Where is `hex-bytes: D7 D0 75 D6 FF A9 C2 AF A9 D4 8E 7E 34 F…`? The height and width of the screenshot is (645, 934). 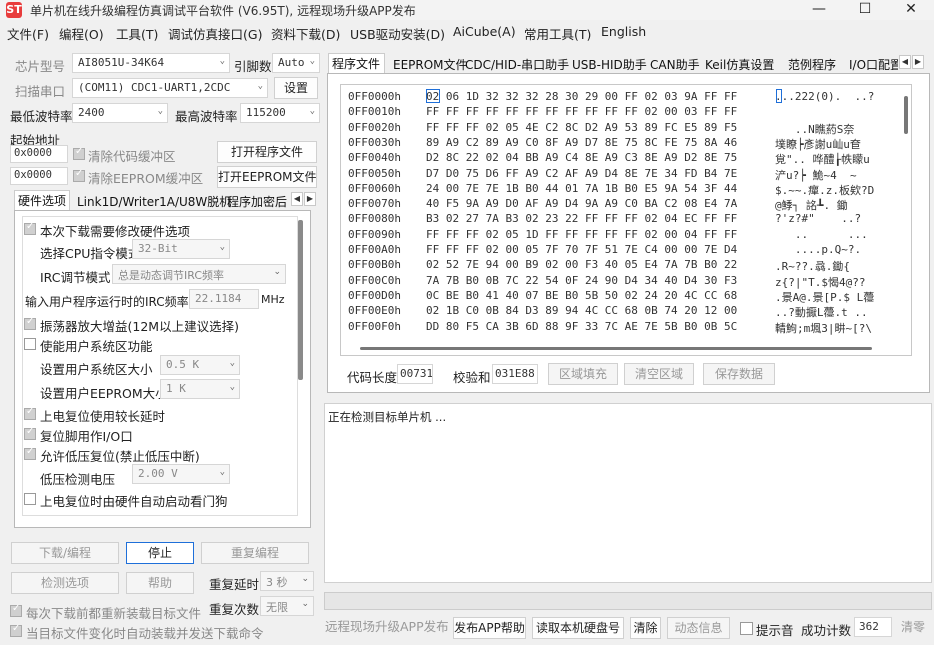 hex-bytes: D7 D0 75 D6 FF A9 C2 AF A9 D4 8E 7E 34 F… is located at coordinates (581, 173).